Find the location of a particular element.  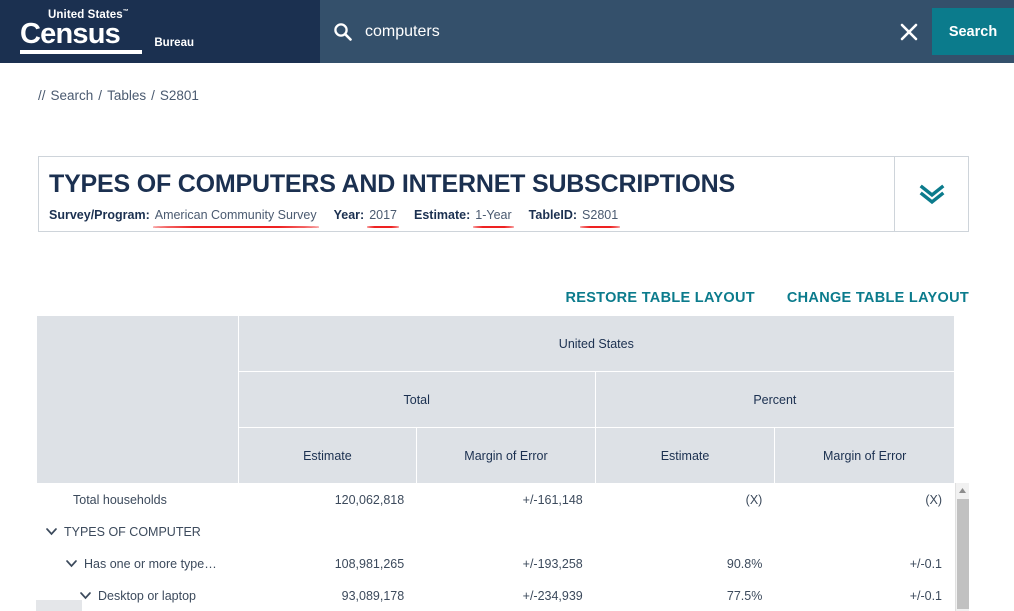

cell-percent-moe is located at coordinates (864, 531).